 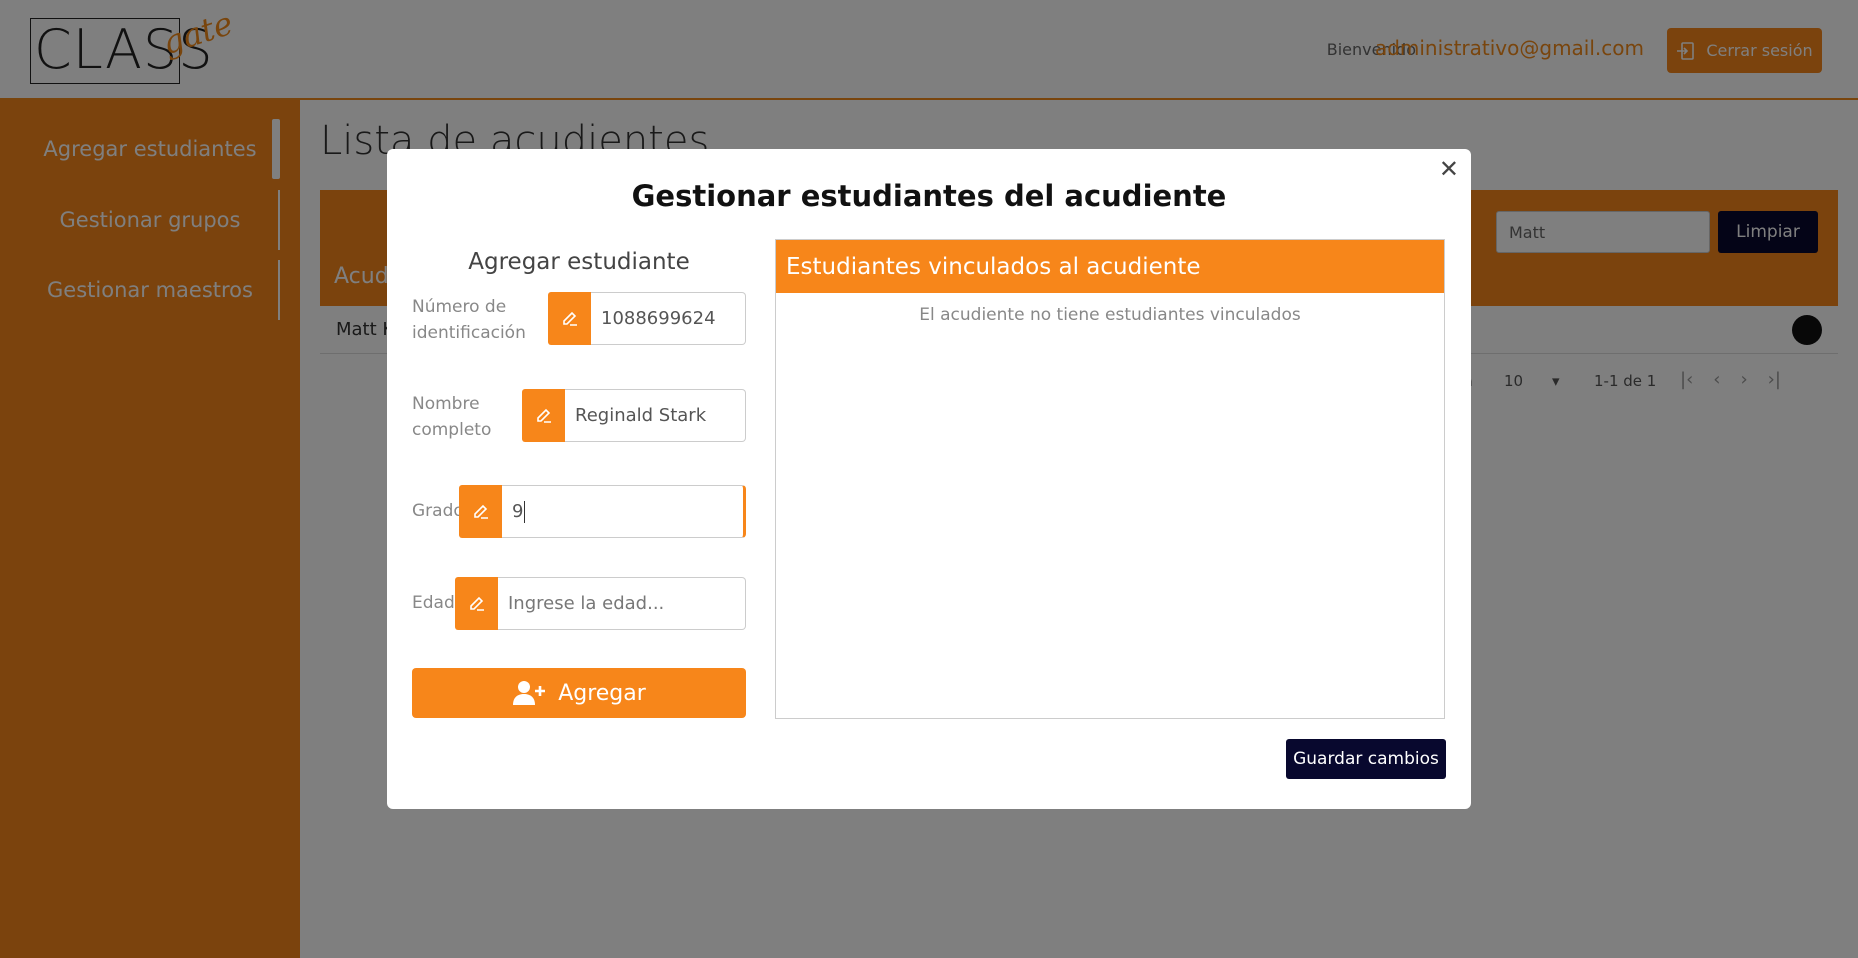 What do you see at coordinates (929, 196) in the screenshot?
I see `modal-title: Gestionar estudiantes del acudiente` at bounding box center [929, 196].